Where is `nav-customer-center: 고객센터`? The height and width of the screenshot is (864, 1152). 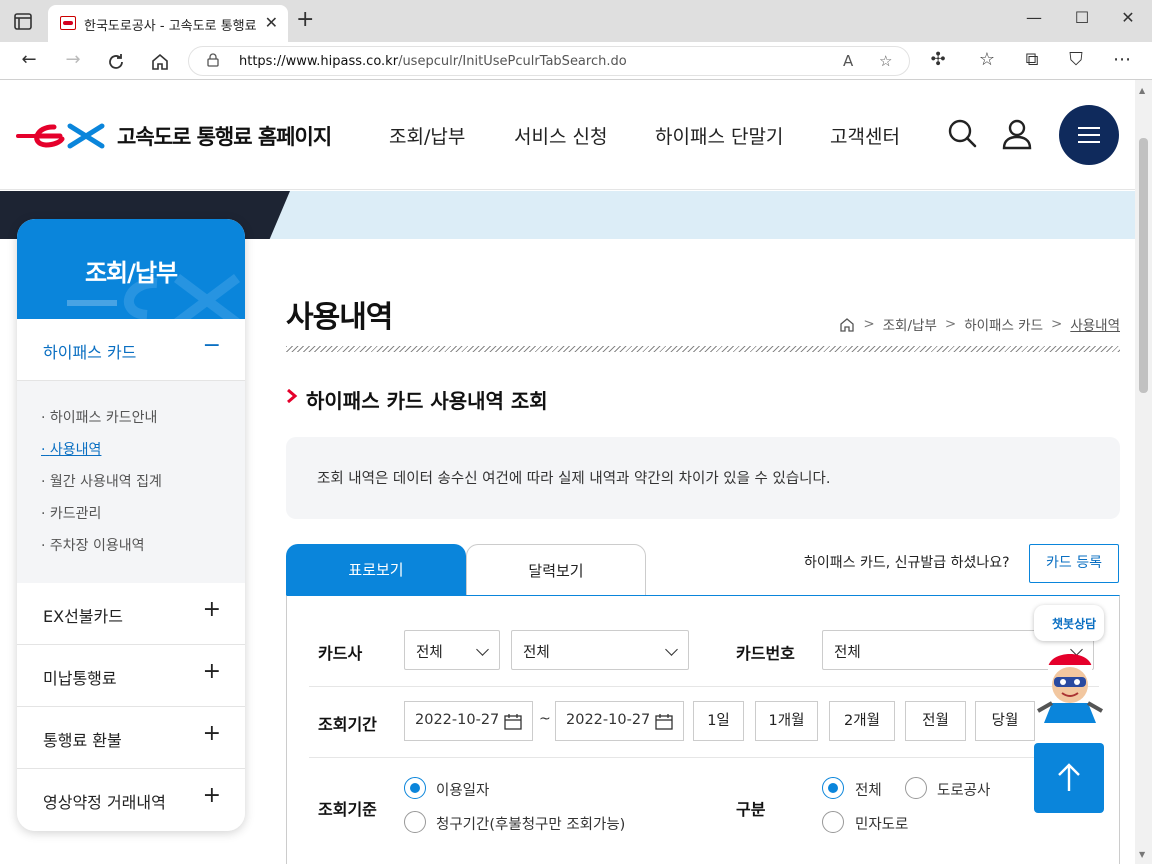
nav-customer-center: 고객센터 is located at coordinates (865, 135).